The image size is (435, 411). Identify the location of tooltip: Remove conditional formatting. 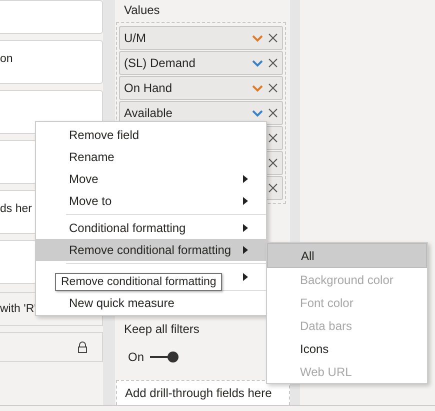
(138, 282).